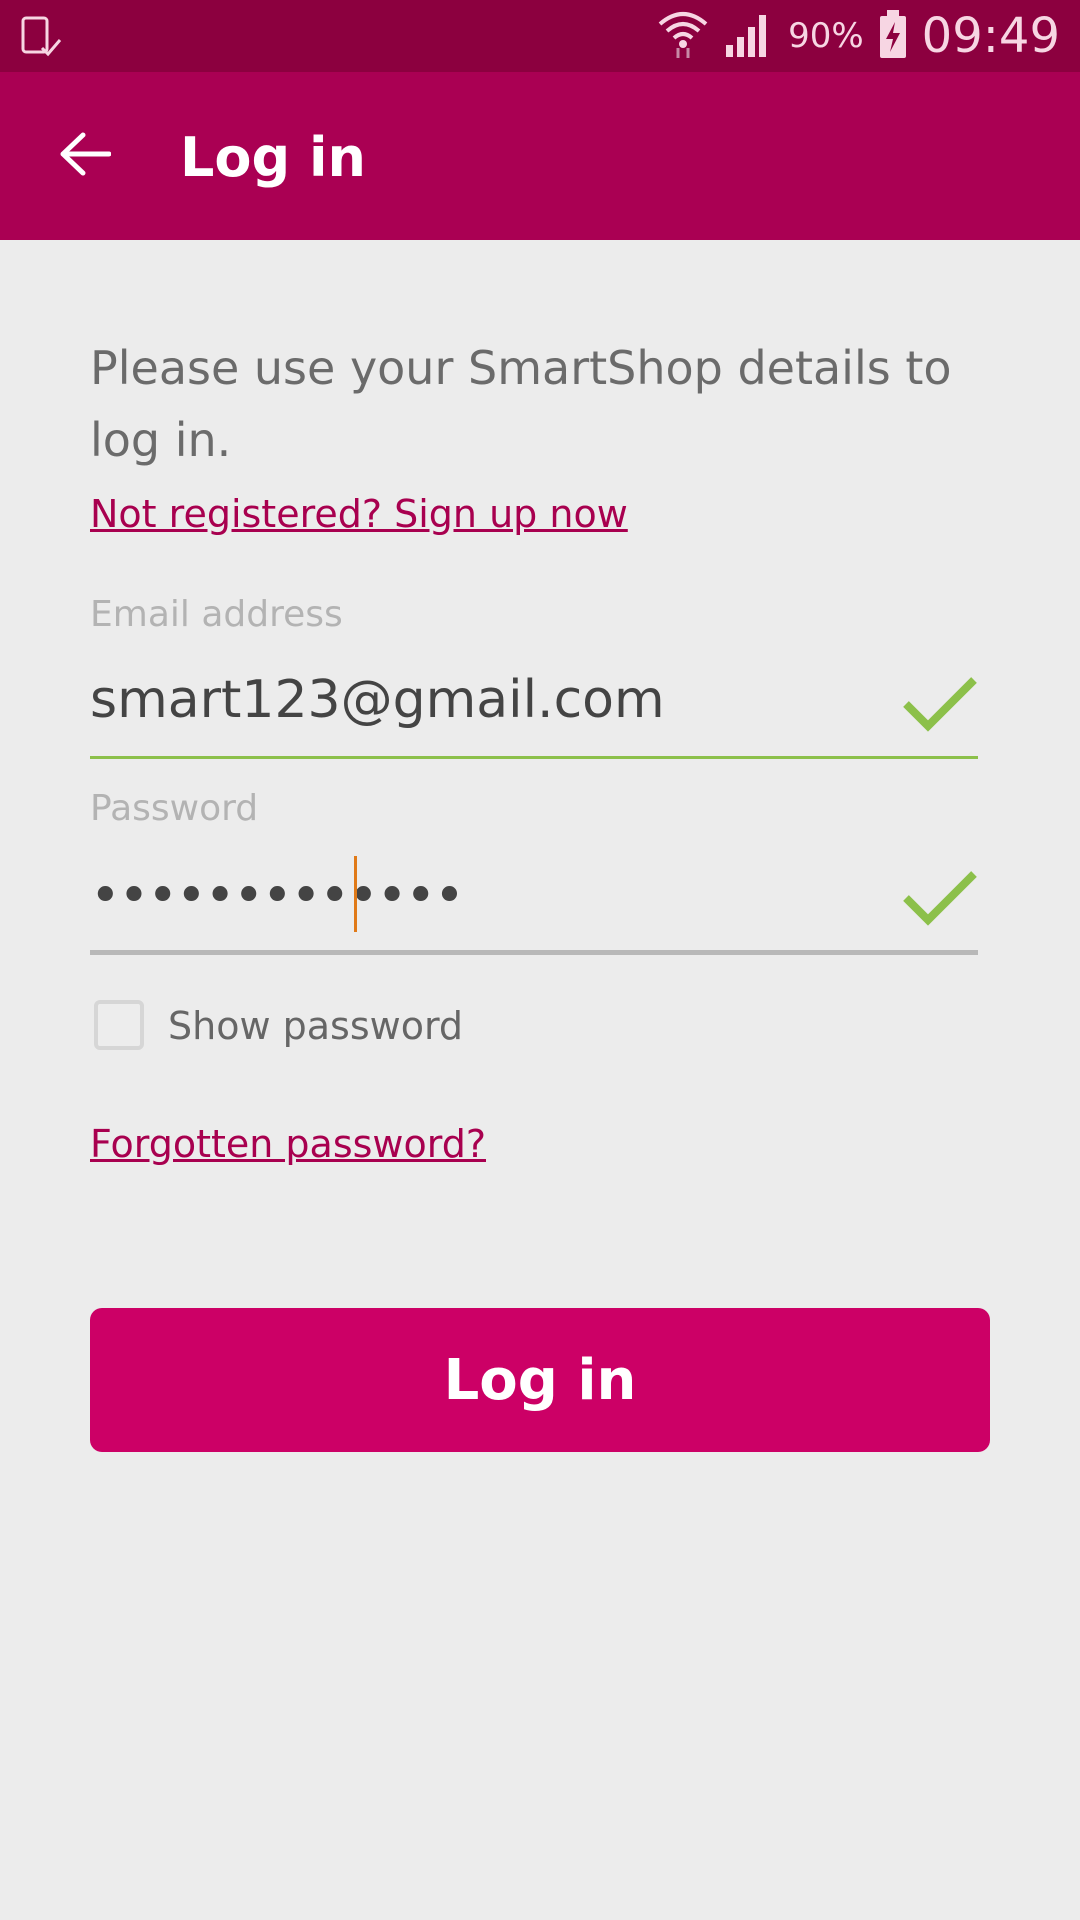  Describe the element at coordinates (534, 952) in the screenshot. I see `password-underline` at that location.